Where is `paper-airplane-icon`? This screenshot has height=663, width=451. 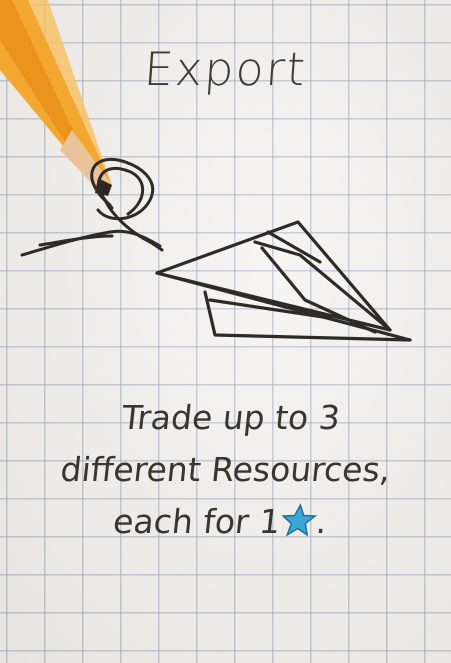 paper-airplane-icon is located at coordinates (283, 281).